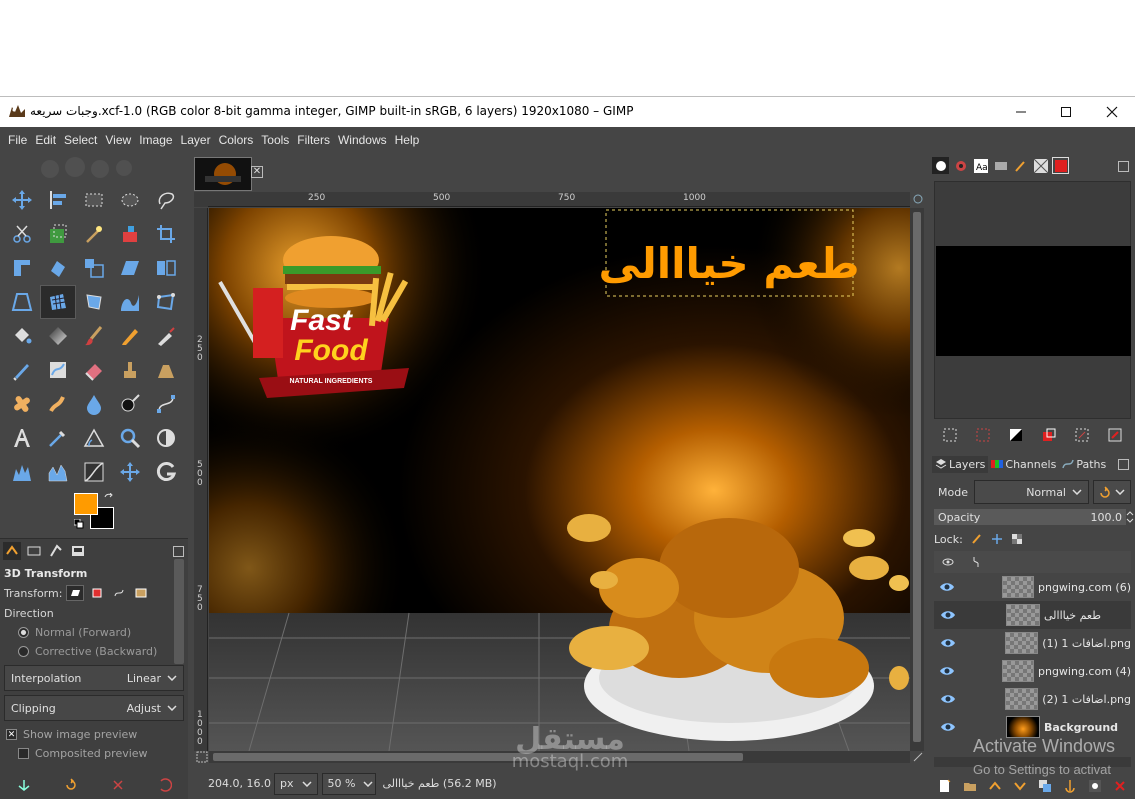 The width and height of the screenshot is (1135, 799). Describe the element at coordinates (1123, 166) in the screenshot. I see `dock-menu-button` at that location.